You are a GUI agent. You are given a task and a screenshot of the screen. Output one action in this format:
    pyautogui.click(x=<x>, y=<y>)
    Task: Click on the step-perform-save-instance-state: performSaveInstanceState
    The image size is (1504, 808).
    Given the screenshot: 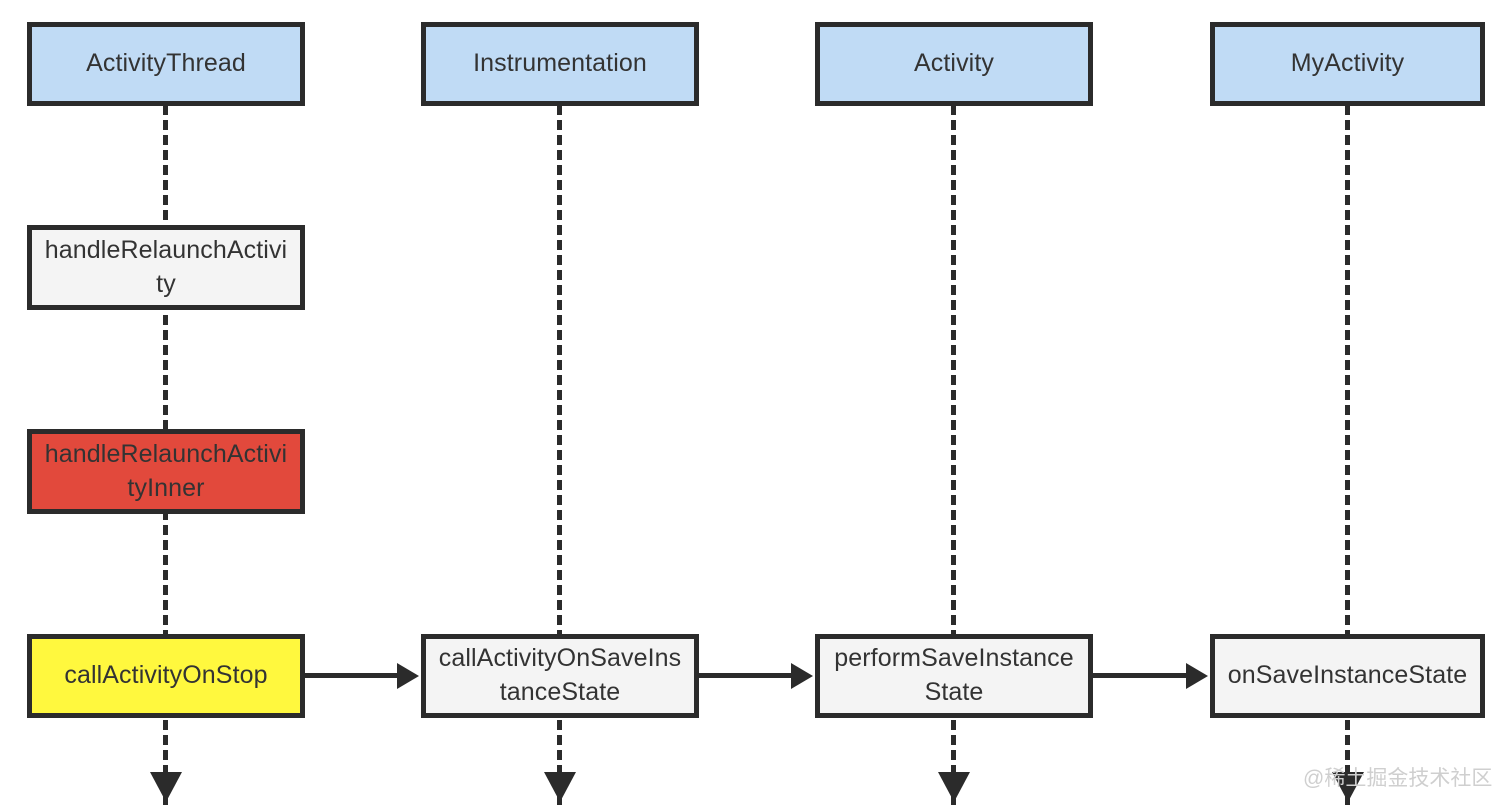 What is the action you would take?
    pyautogui.click(x=954, y=676)
    